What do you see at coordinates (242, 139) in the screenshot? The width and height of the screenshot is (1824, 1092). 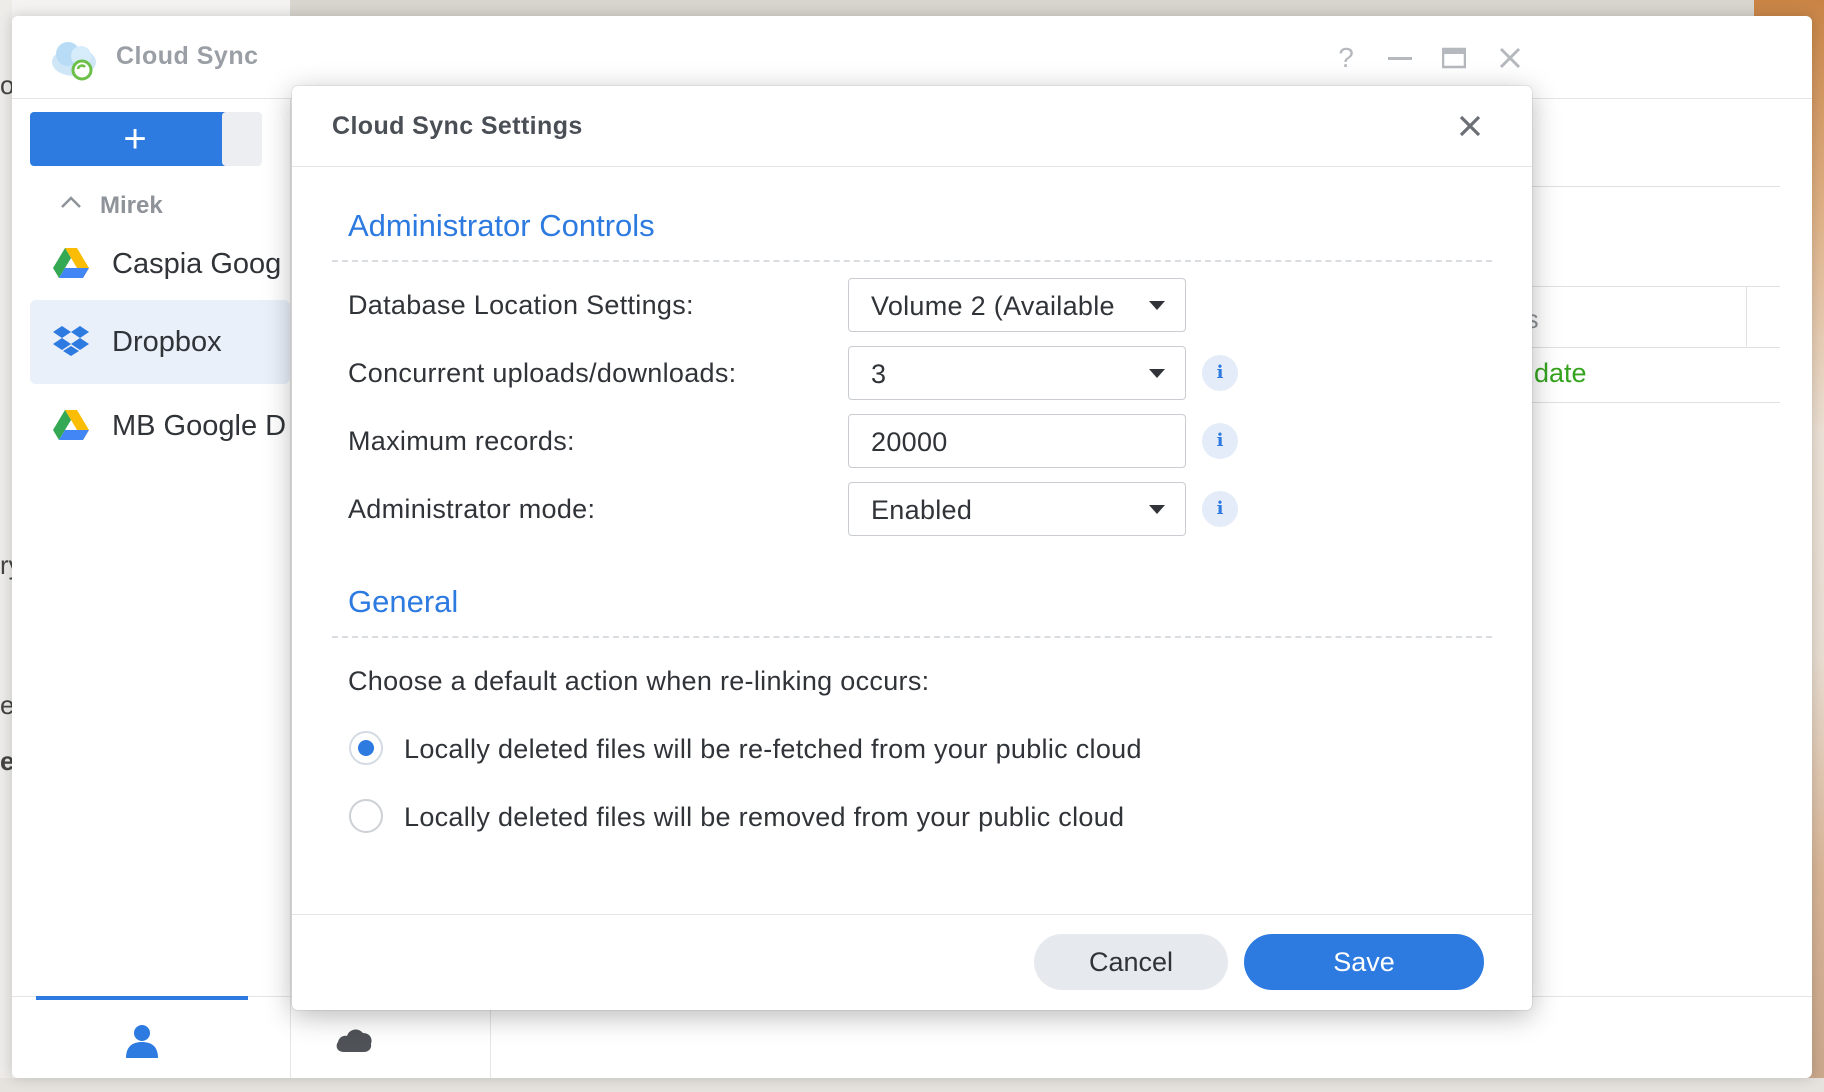 I see `sidebar-secondary-button` at bounding box center [242, 139].